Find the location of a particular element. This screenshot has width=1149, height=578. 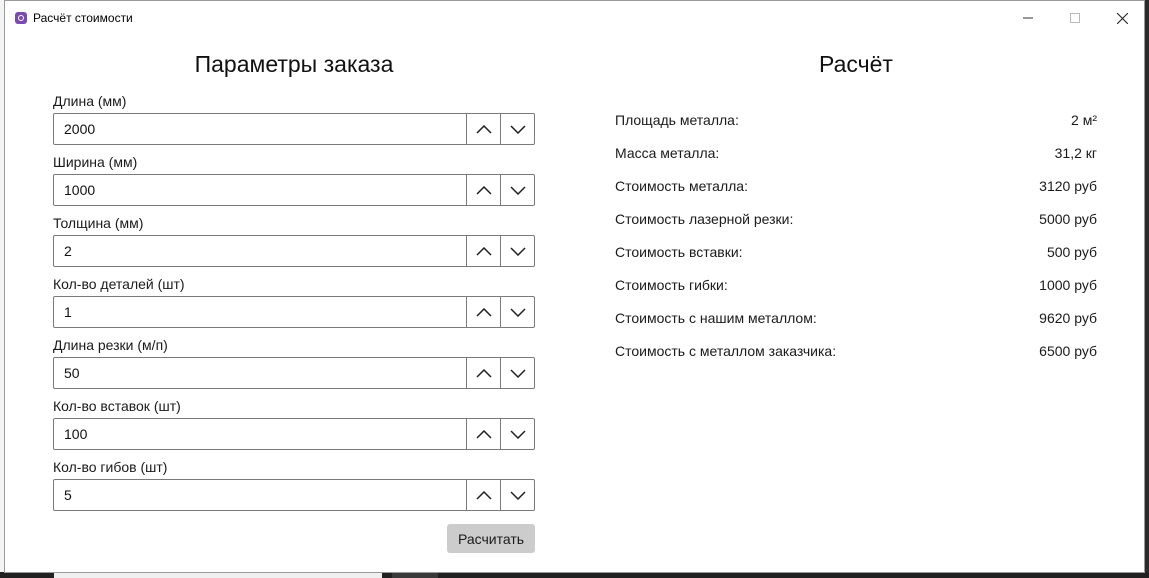

desktop-background-right is located at coordinates (1147, 289).